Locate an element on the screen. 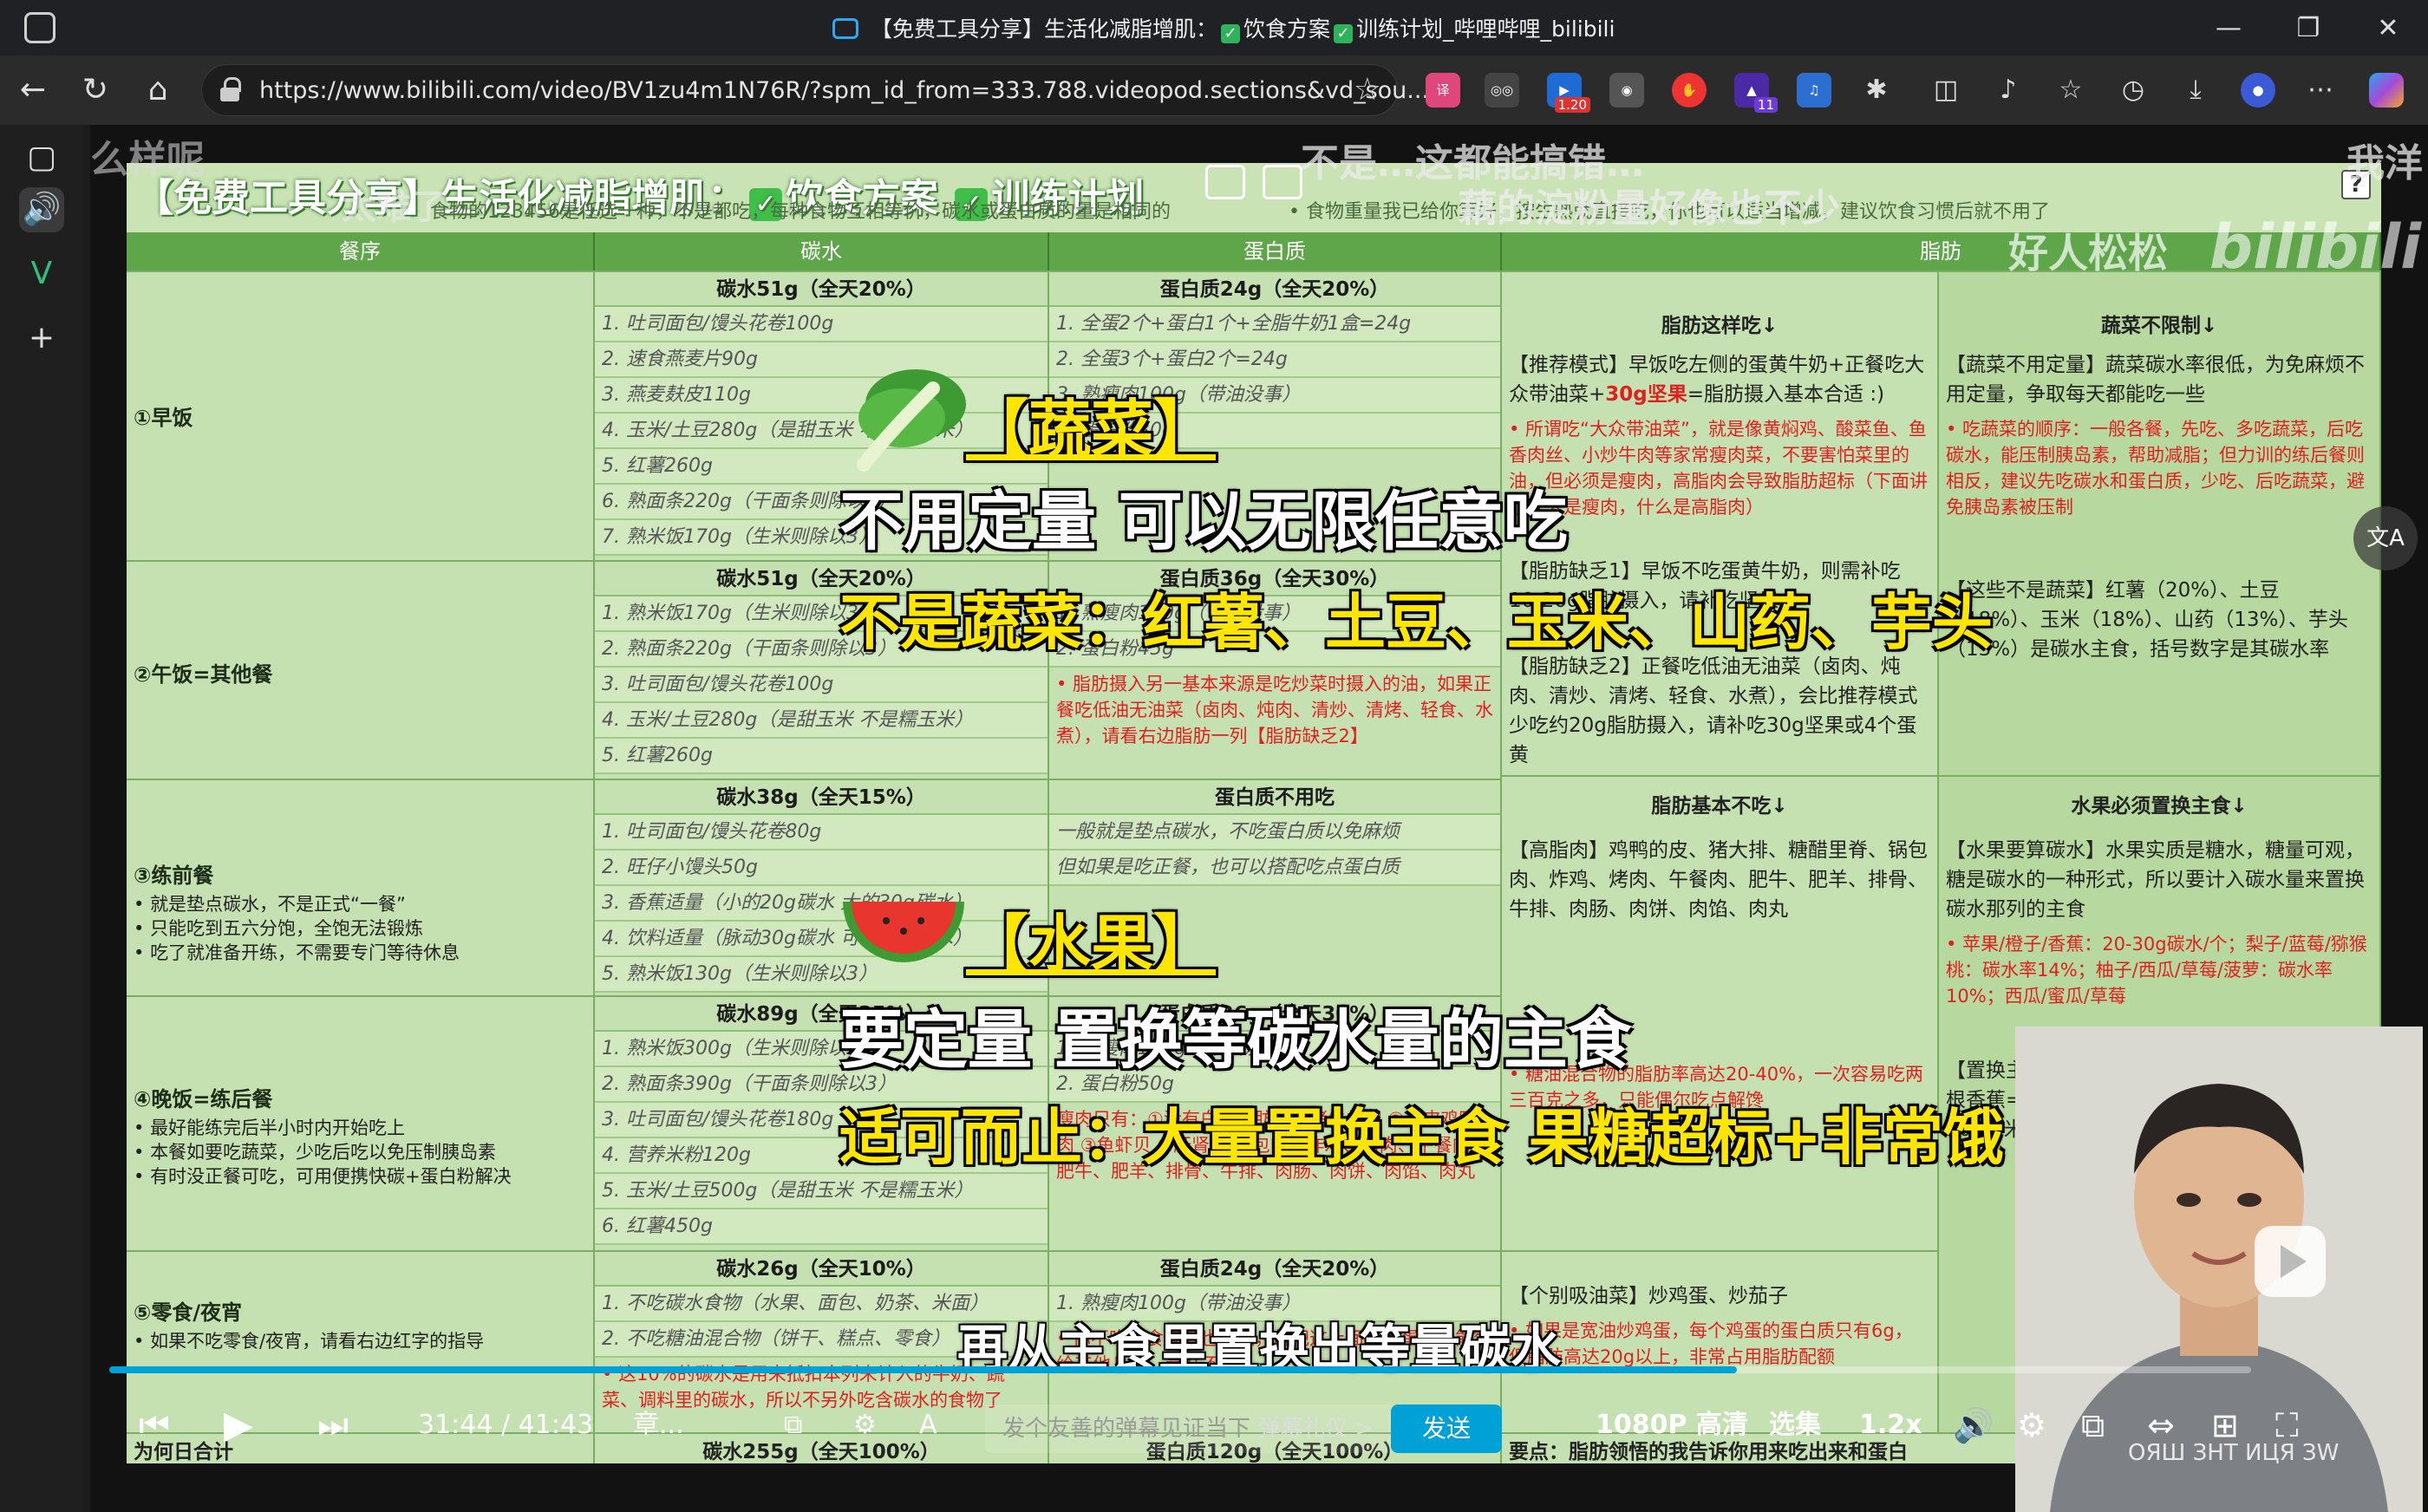  play-button: ▶ is located at coordinates (239, 1425).